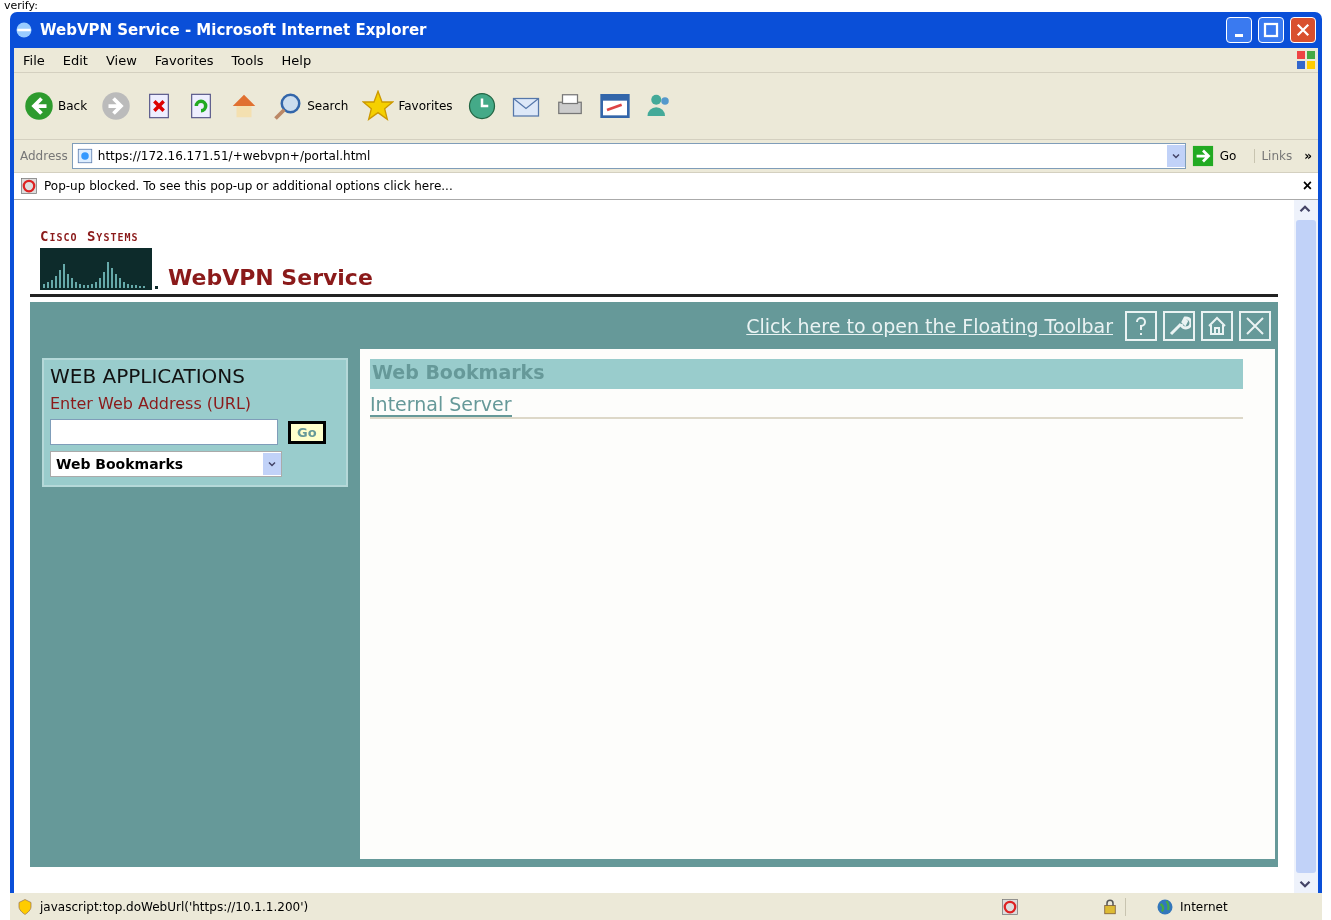  Describe the element at coordinates (166, 464) in the screenshot. I see `bookmarks-select: Web Bookmarks` at that location.